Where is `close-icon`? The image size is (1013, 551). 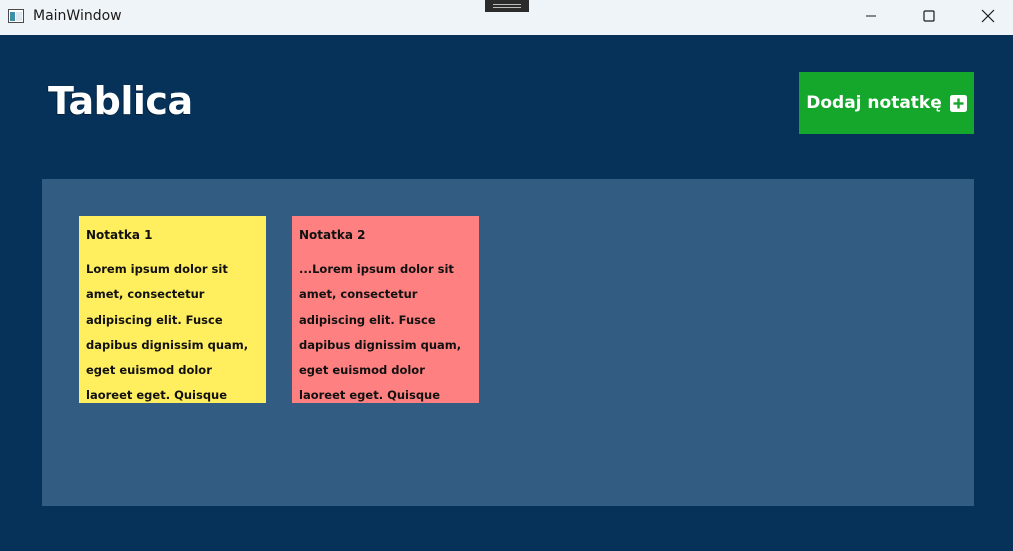
close-icon is located at coordinates (988, 16).